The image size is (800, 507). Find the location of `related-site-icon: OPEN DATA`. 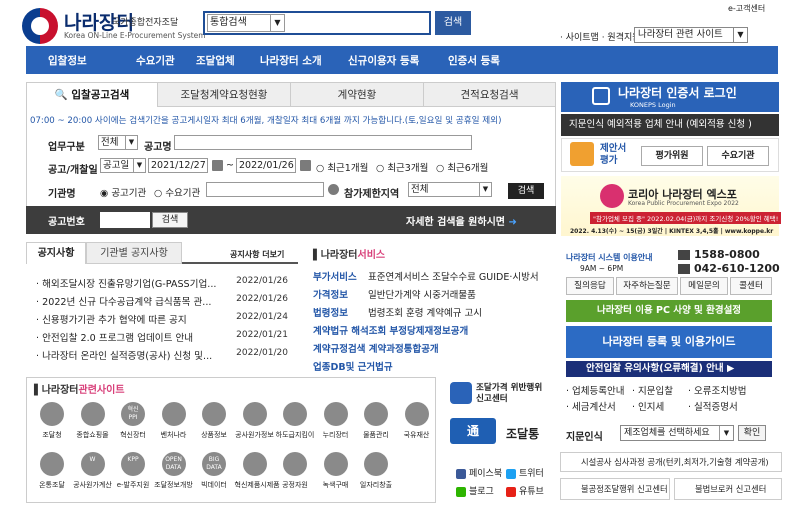

related-site-icon: OPEN DATA is located at coordinates (173, 464).